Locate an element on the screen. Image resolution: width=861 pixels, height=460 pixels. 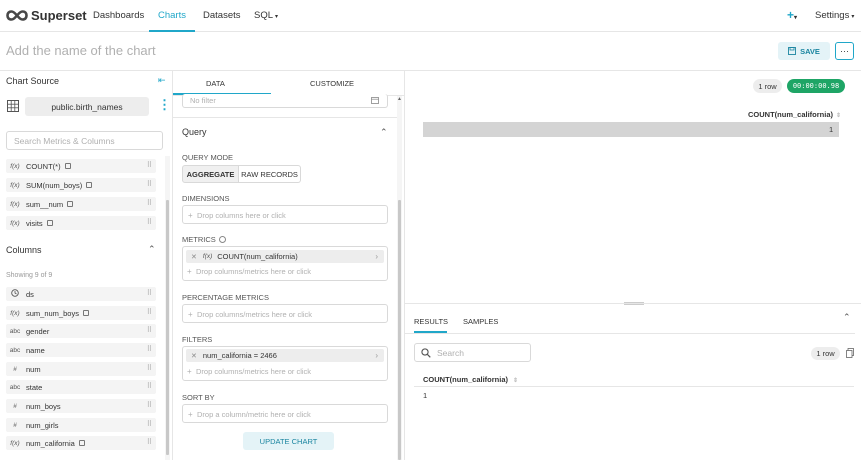
results-table-header-text: COUNT(num_california) is located at coordinates (466, 379).